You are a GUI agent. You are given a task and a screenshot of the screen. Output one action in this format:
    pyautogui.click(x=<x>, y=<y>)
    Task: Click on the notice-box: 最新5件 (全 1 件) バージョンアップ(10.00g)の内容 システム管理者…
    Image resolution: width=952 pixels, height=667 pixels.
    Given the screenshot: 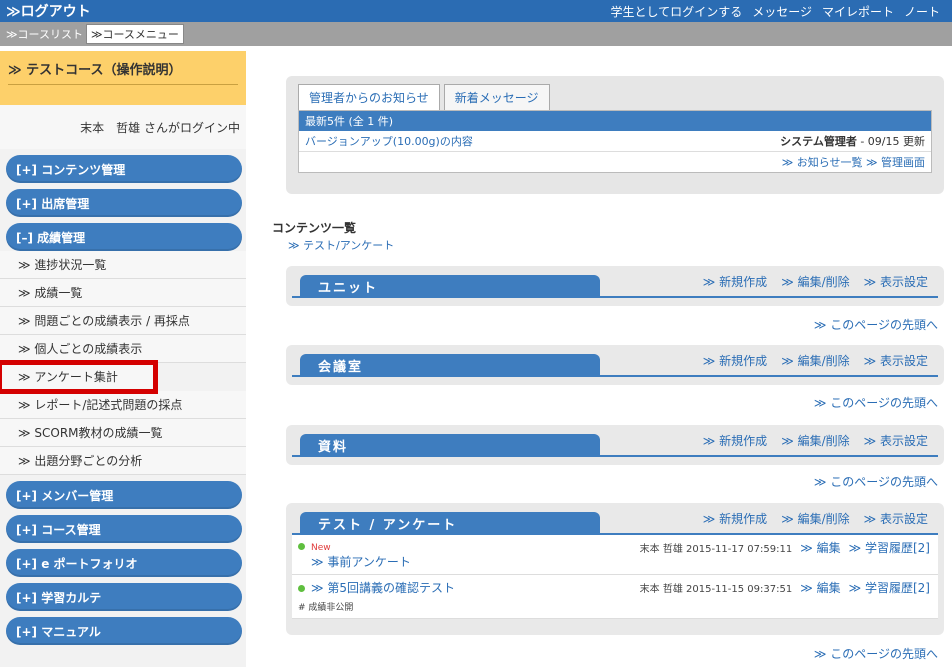 What is the action you would take?
    pyautogui.click(x=615, y=141)
    